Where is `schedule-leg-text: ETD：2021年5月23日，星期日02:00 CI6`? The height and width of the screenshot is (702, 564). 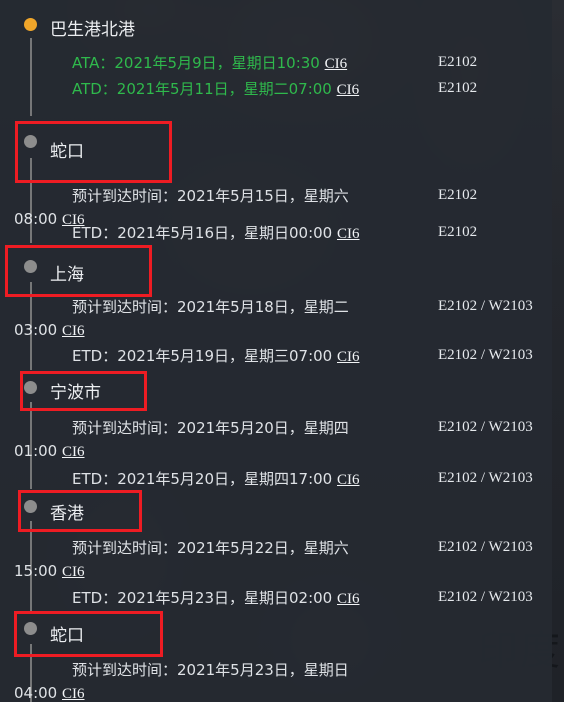 schedule-leg-text: ETD：2021年5月23日，星期日02:00 CI6 is located at coordinates (194, 599).